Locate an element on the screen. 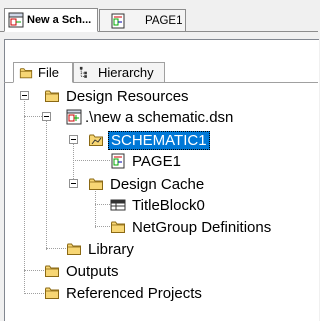 This screenshot has height=321, width=320. tree-item-referenced-projects: Referenced Projects is located at coordinates (123, 293).